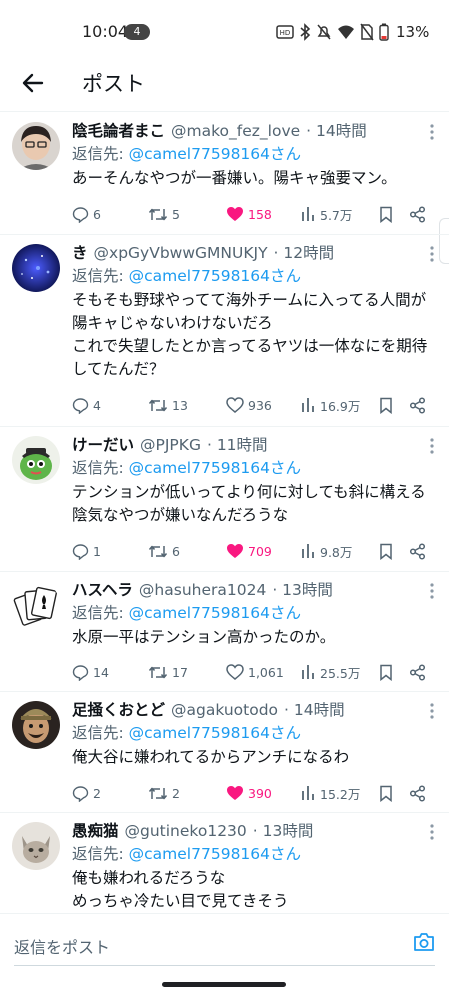 This screenshot has width=449, height=999. Describe the element at coordinates (367, 32) in the screenshot. I see `no-sim-icon` at that location.